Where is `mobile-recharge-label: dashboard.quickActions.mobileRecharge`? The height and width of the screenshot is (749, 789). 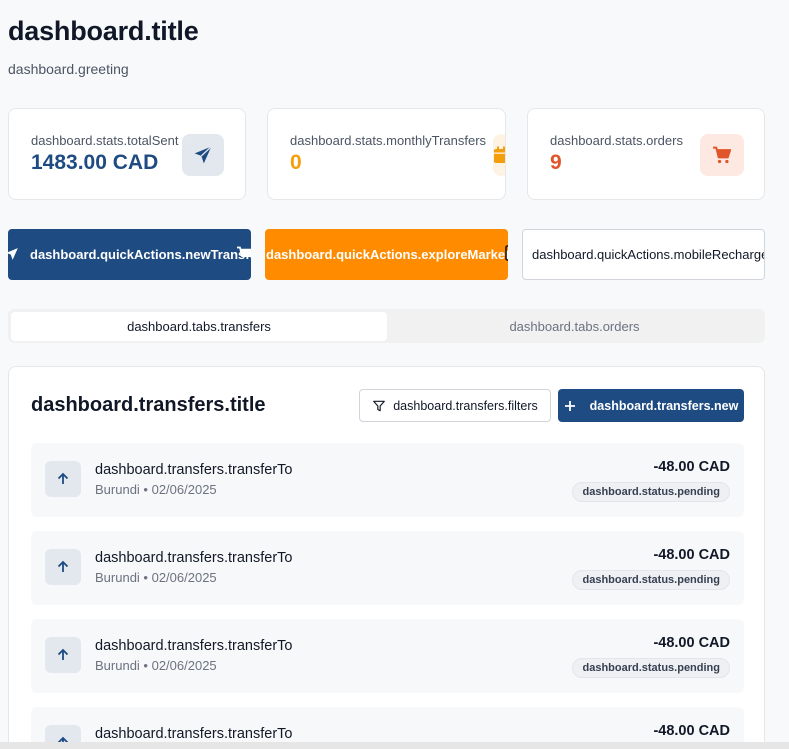 mobile-recharge-label: dashboard.quickActions.mobileRecharge is located at coordinates (648, 254).